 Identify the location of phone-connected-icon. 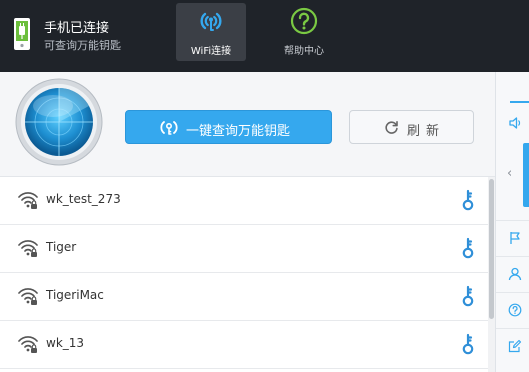
(22, 34).